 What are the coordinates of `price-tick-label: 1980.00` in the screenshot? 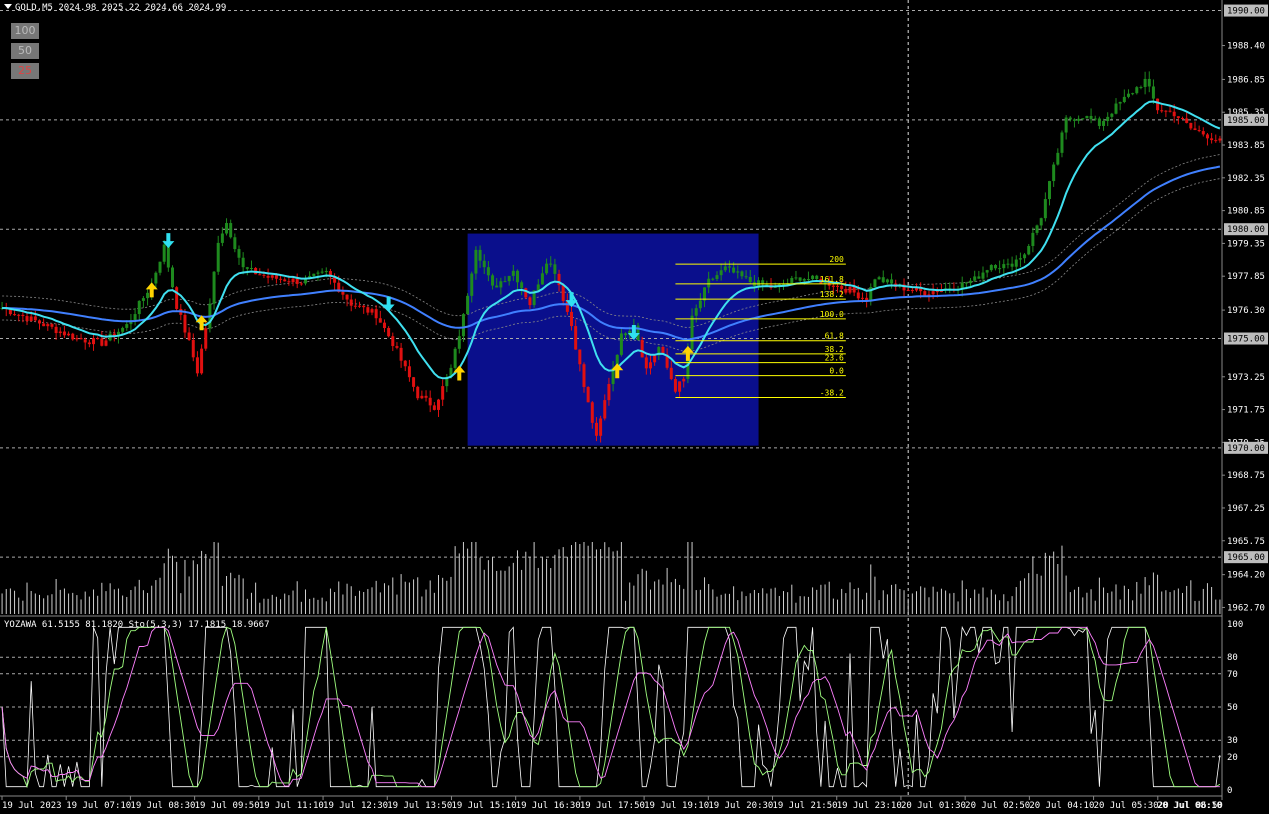 It's located at (1246, 230).